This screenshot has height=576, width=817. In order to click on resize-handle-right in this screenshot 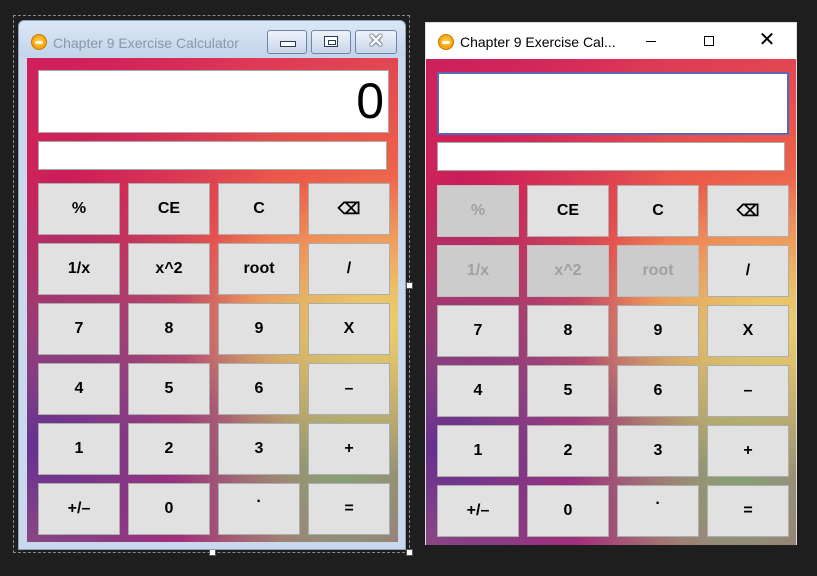, I will do `click(409, 285)`.